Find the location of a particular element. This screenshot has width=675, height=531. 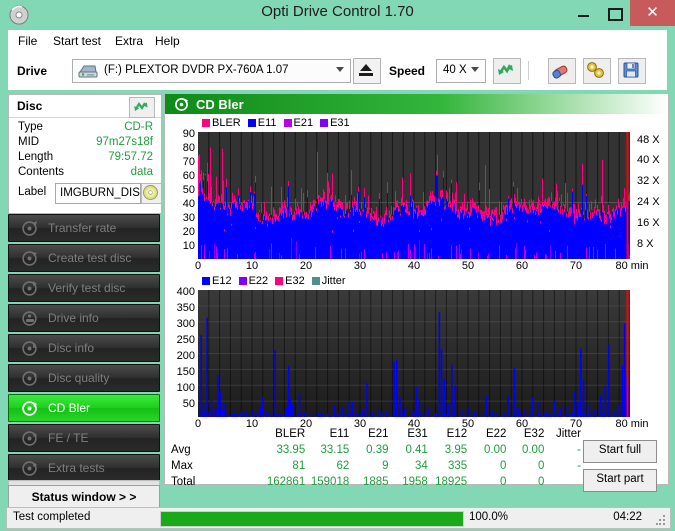

sidebar-item-drive-info: Drive info is located at coordinates (84, 318).